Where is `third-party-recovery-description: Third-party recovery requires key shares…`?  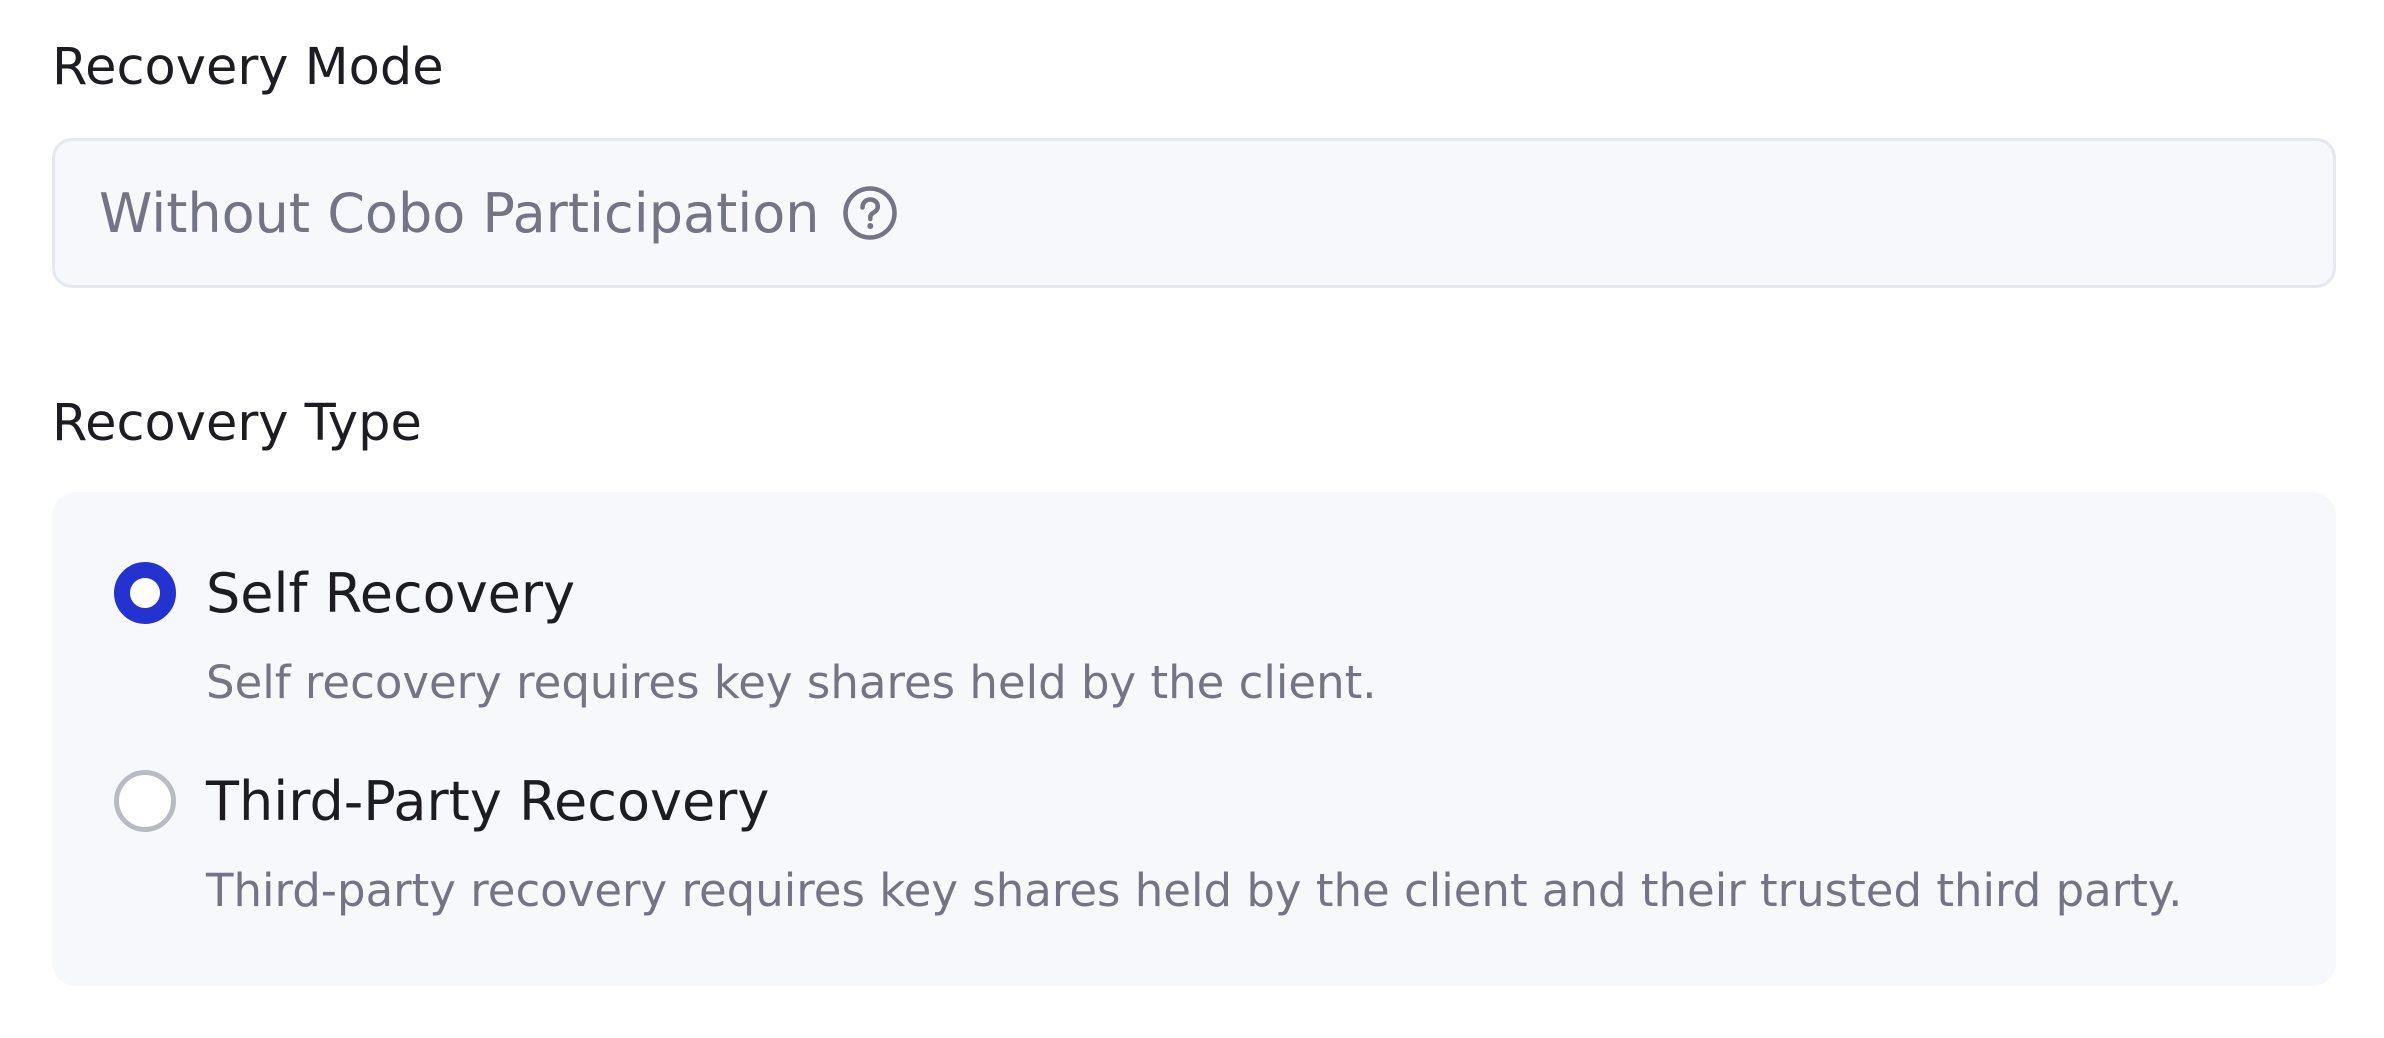 third-party-recovery-description: Third-party recovery requires key shares… is located at coordinates (1194, 890).